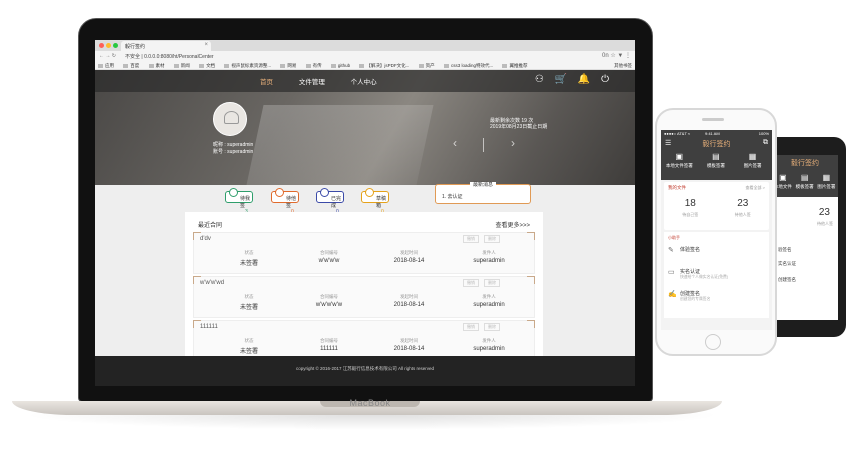 The height and width of the screenshot is (457, 853). What do you see at coordinates (787, 264) in the screenshot?
I see `android-list-item: 实名认证` at bounding box center [787, 264].